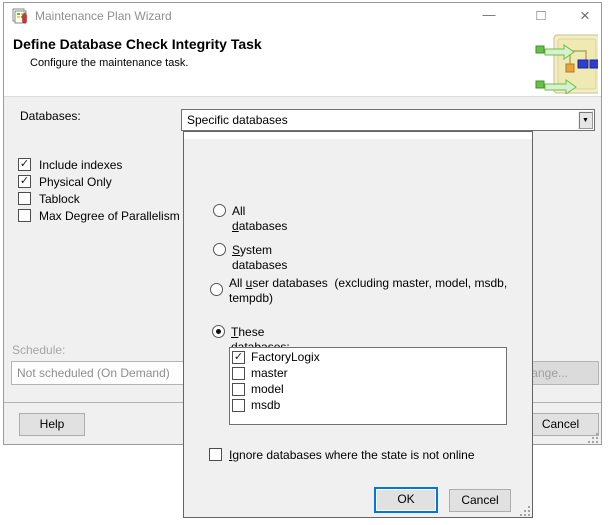 The height and width of the screenshot is (525, 609). Describe the element at coordinates (80, 165) in the screenshot. I see `include-indexes-label: Include indexes` at that location.